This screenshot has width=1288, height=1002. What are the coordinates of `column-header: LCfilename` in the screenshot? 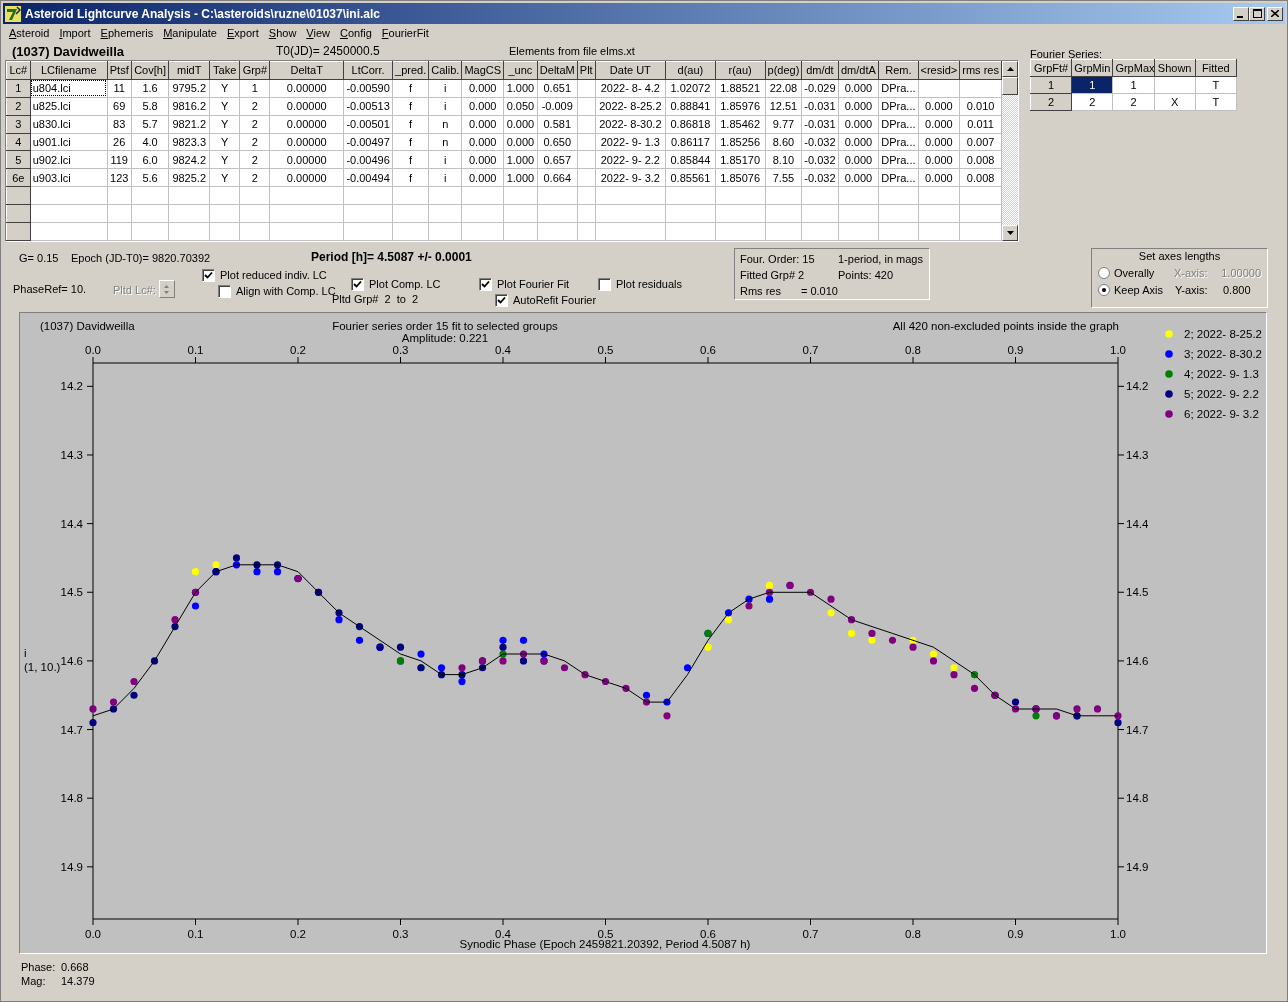 It's located at (69, 70).